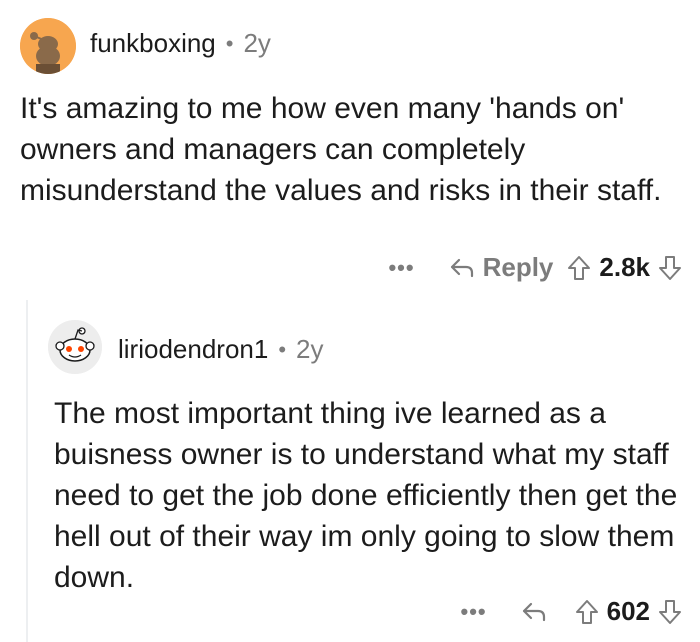  I want to click on comment-meta: funkboxing • 2y, so click(180, 43).